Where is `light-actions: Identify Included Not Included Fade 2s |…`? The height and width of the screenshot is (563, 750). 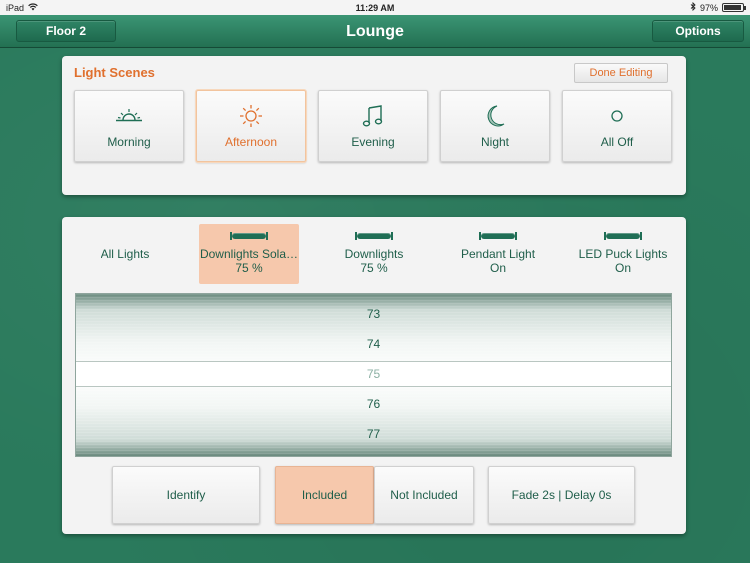
light-actions: Identify Included Not Included Fade 2s |… is located at coordinates (374, 495).